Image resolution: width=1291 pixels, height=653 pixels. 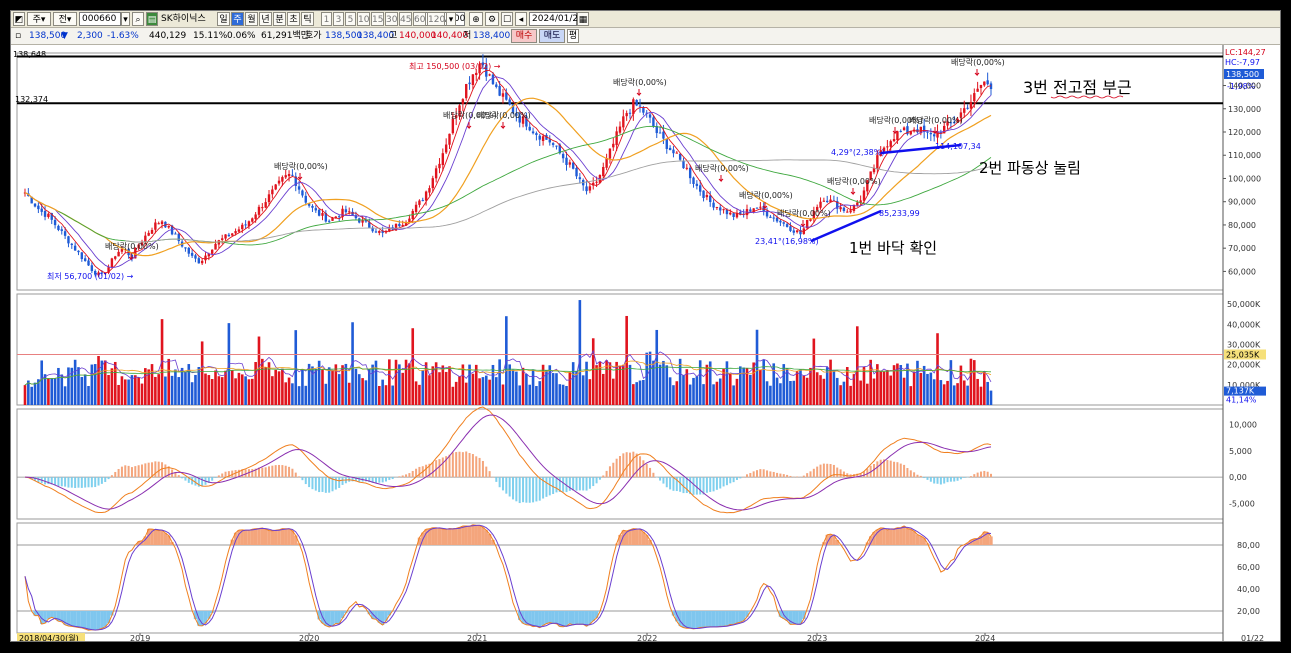 What do you see at coordinates (237, 19) in the screenshot?
I see `period-tab-1: 주` at bounding box center [237, 19].